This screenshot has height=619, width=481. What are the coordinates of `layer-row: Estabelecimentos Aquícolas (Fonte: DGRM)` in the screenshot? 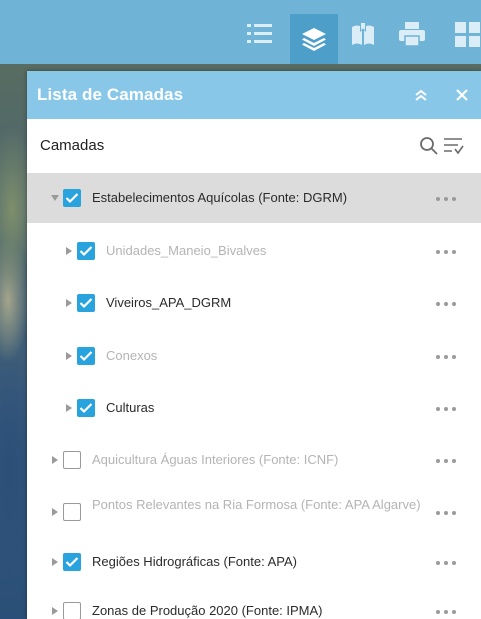 It's located at (254, 198).